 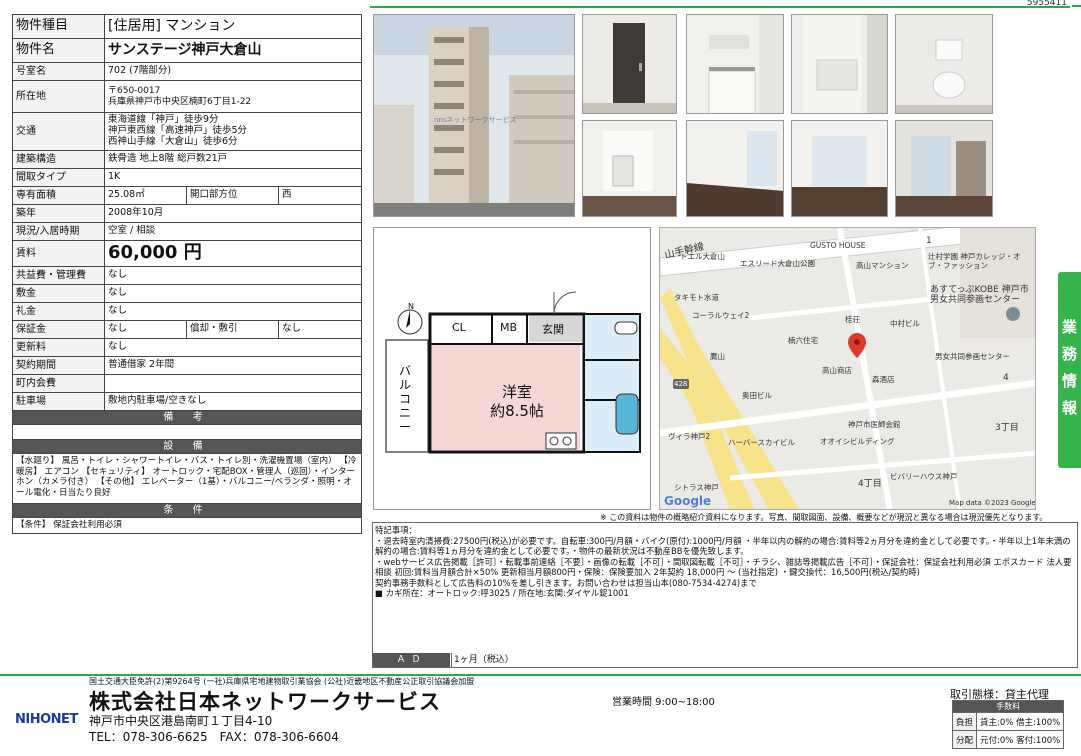 I want to click on map-label-27: 4, so click(x=1006, y=378).